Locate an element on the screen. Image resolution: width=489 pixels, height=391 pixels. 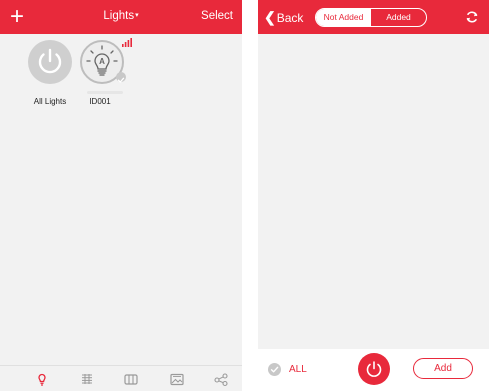
image-tab-icon is located at coordinates (177, 379).